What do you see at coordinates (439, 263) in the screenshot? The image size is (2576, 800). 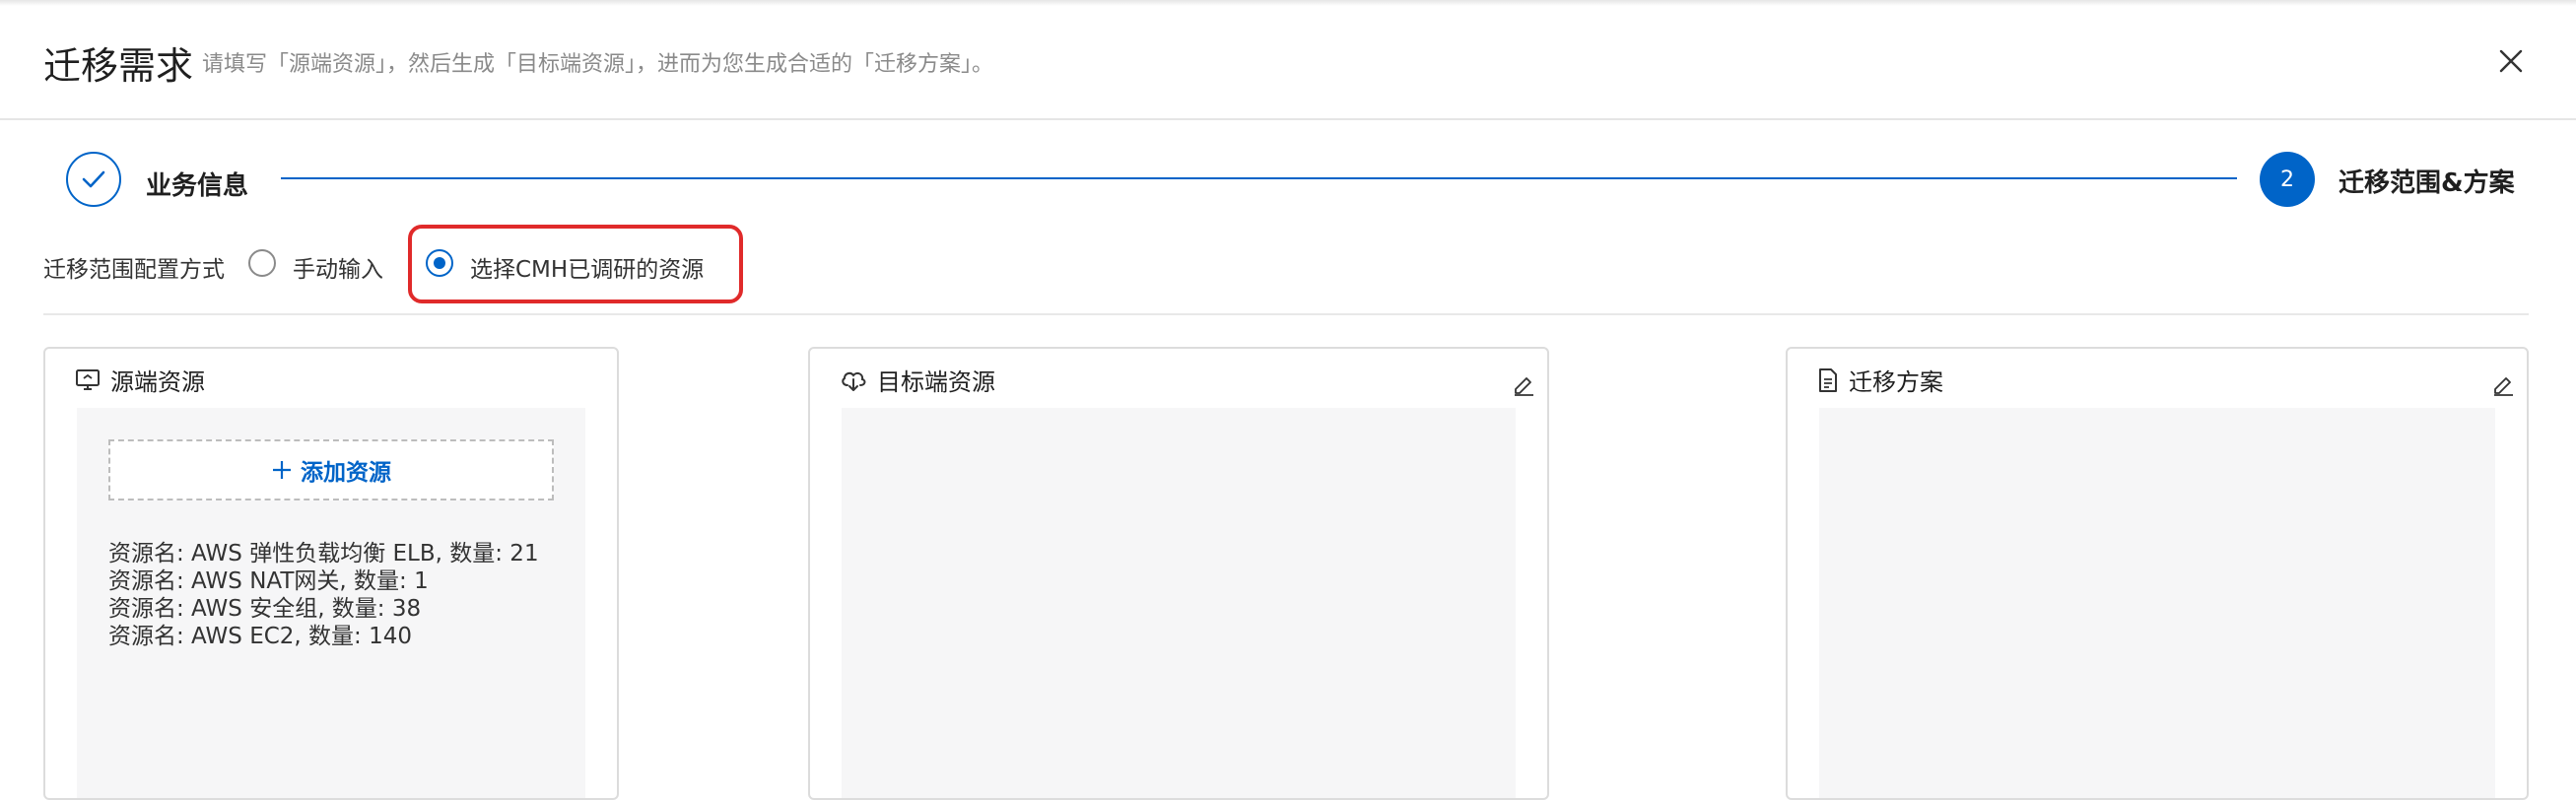 I see `radio-cmh-resources` at bounding box center [439, 263].